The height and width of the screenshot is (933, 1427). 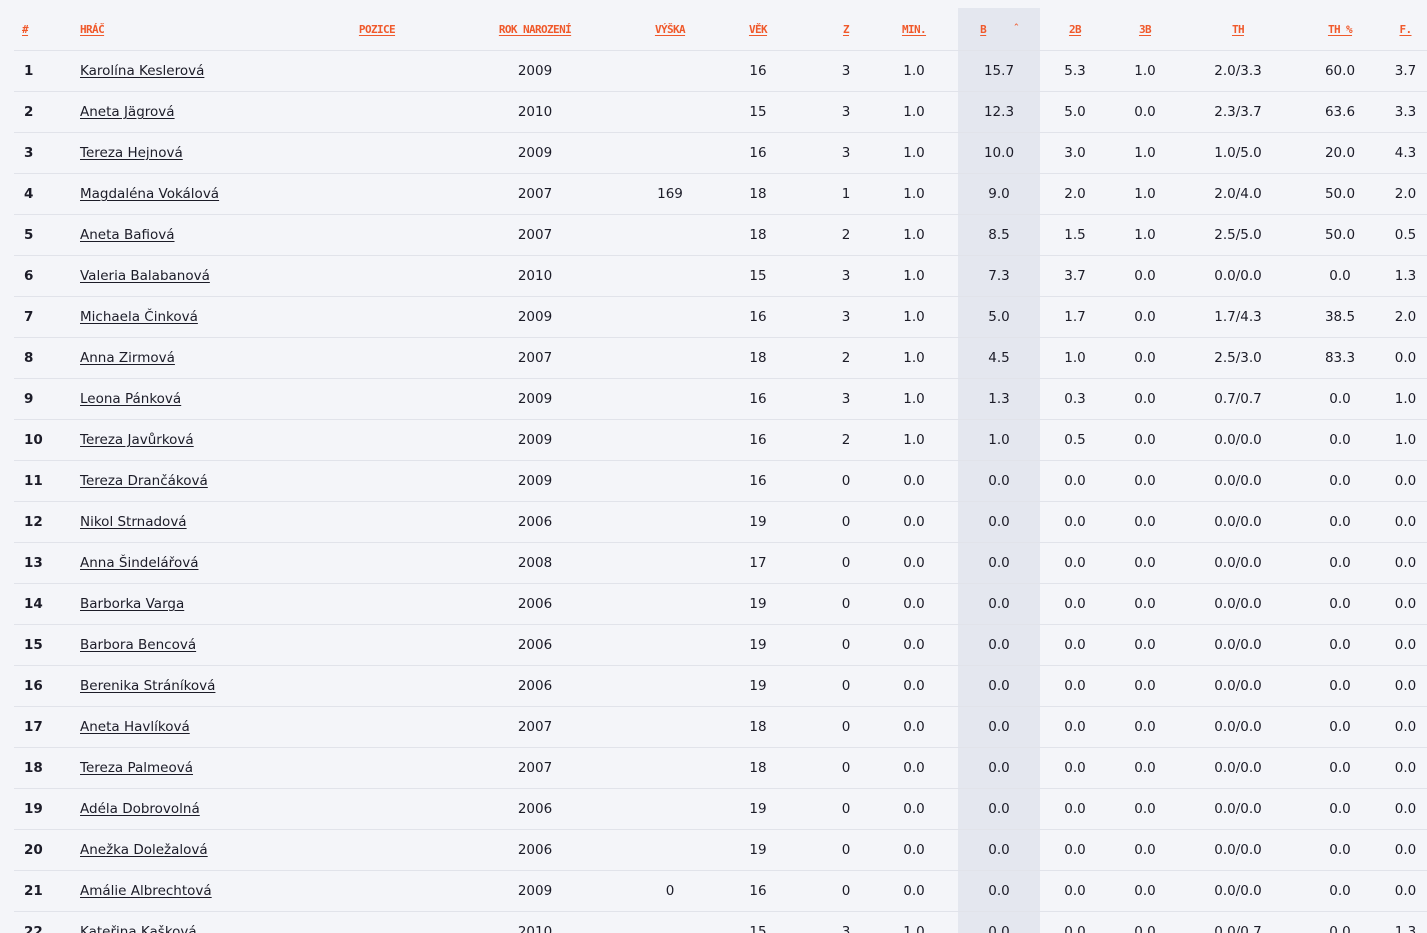 I want to click on player-name-link: Magdaléna Vokálová, so click(x=149, y=194).